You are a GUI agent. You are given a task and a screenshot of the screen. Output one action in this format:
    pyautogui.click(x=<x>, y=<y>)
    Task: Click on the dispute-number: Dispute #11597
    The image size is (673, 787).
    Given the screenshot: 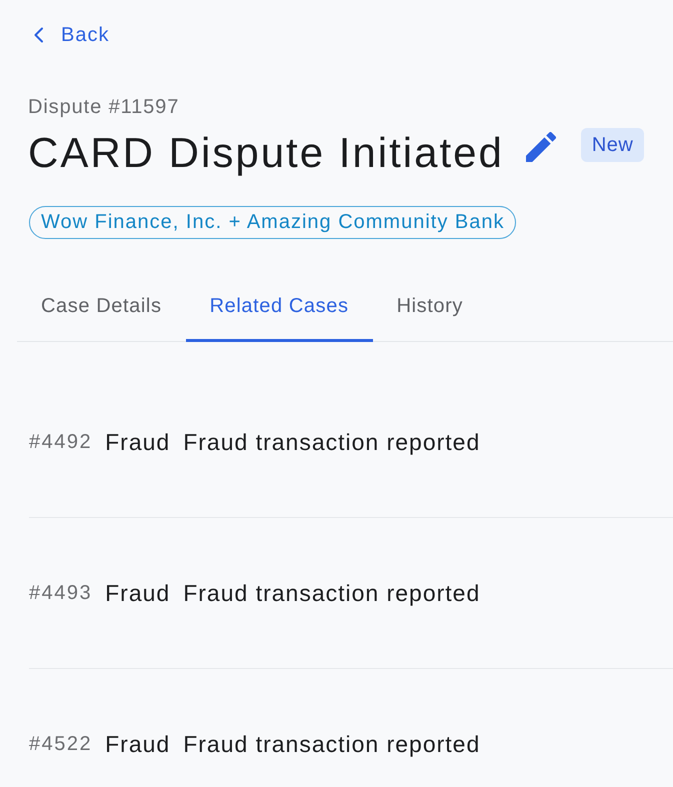 What is the action you would take?
    pyautogui.click(x=104, y=107)
    